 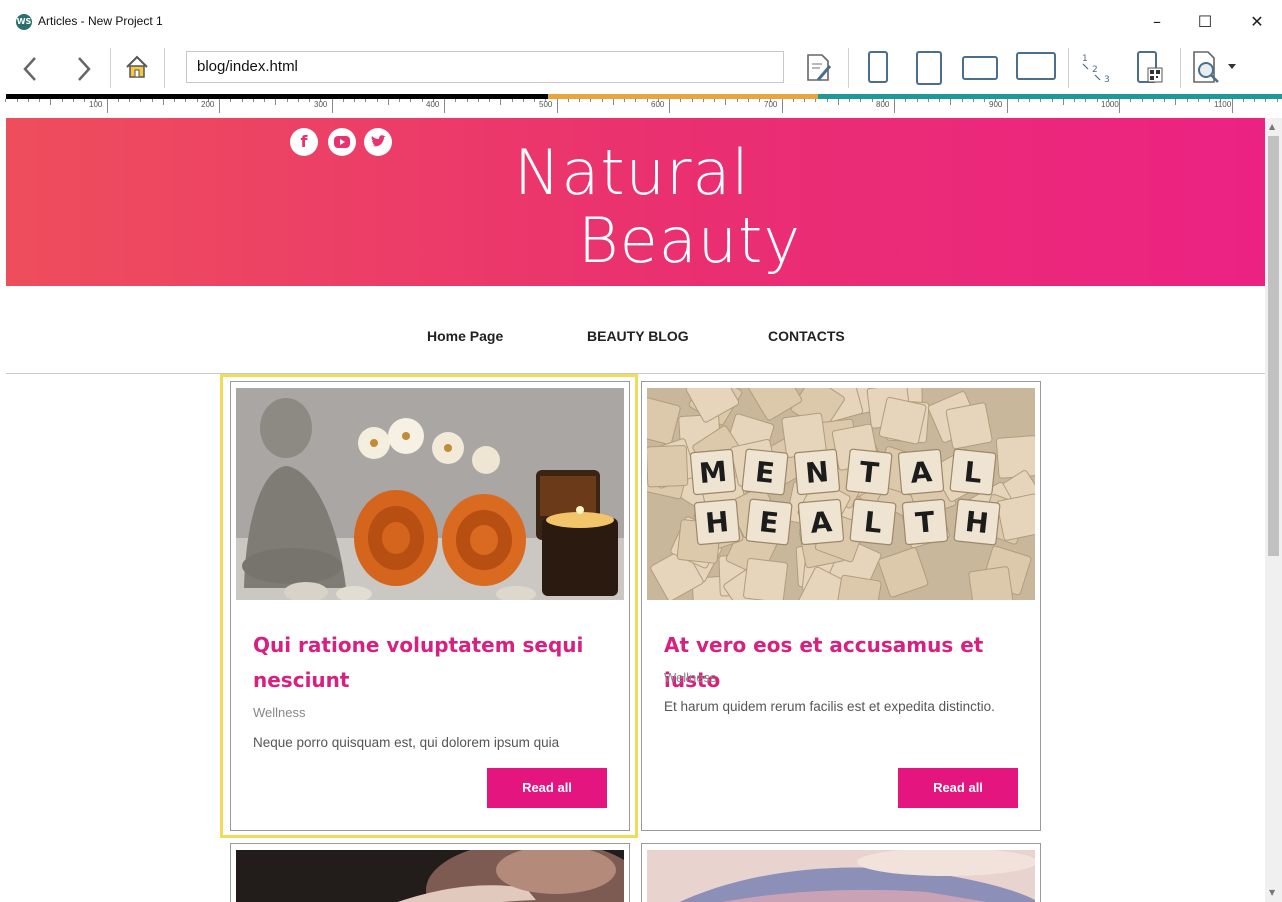 I want to click on edit-page-icon, so click(x=819, y=68).